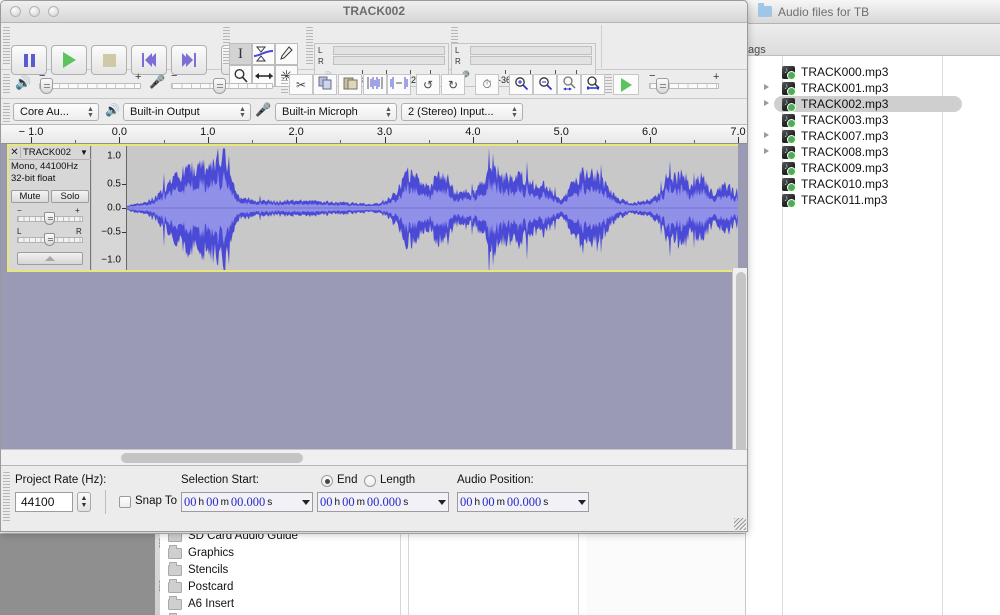  I want to click on timeline-ruler: − 1.0 0.0 1.0 2.0 3.0 4.0 5.0 6.0 7.0, so click(374, 134).